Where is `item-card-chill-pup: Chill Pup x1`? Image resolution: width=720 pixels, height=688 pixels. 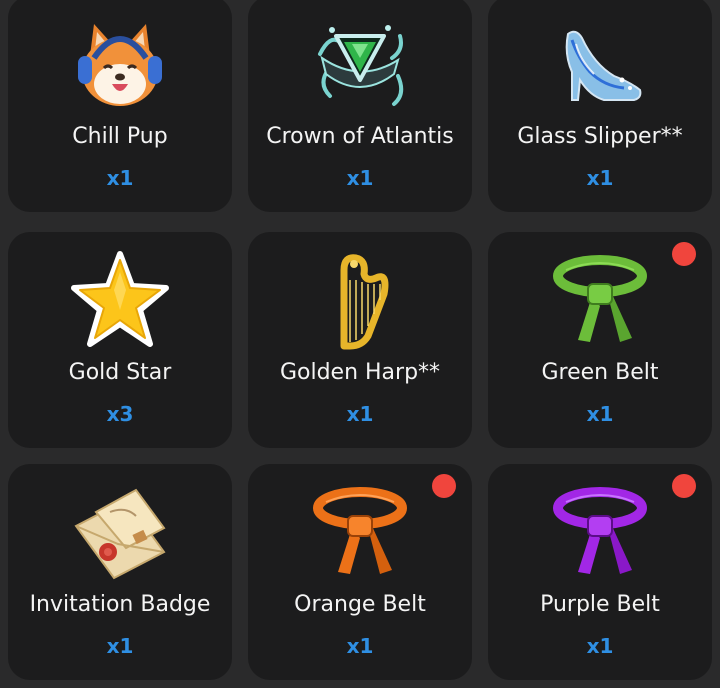 item-card-chill-pup: Chill Pup x1 is located at coordinates (120, 106).